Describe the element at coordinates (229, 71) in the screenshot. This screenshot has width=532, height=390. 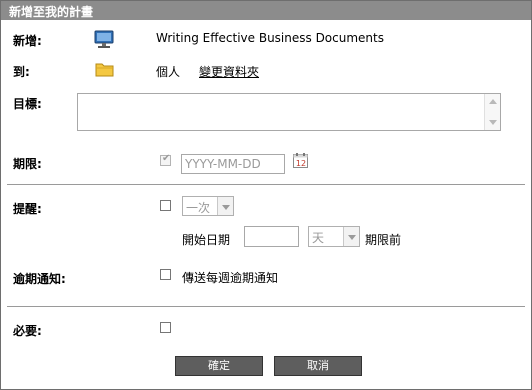
I see `change-folder-link: 變更資料夾` at that location.